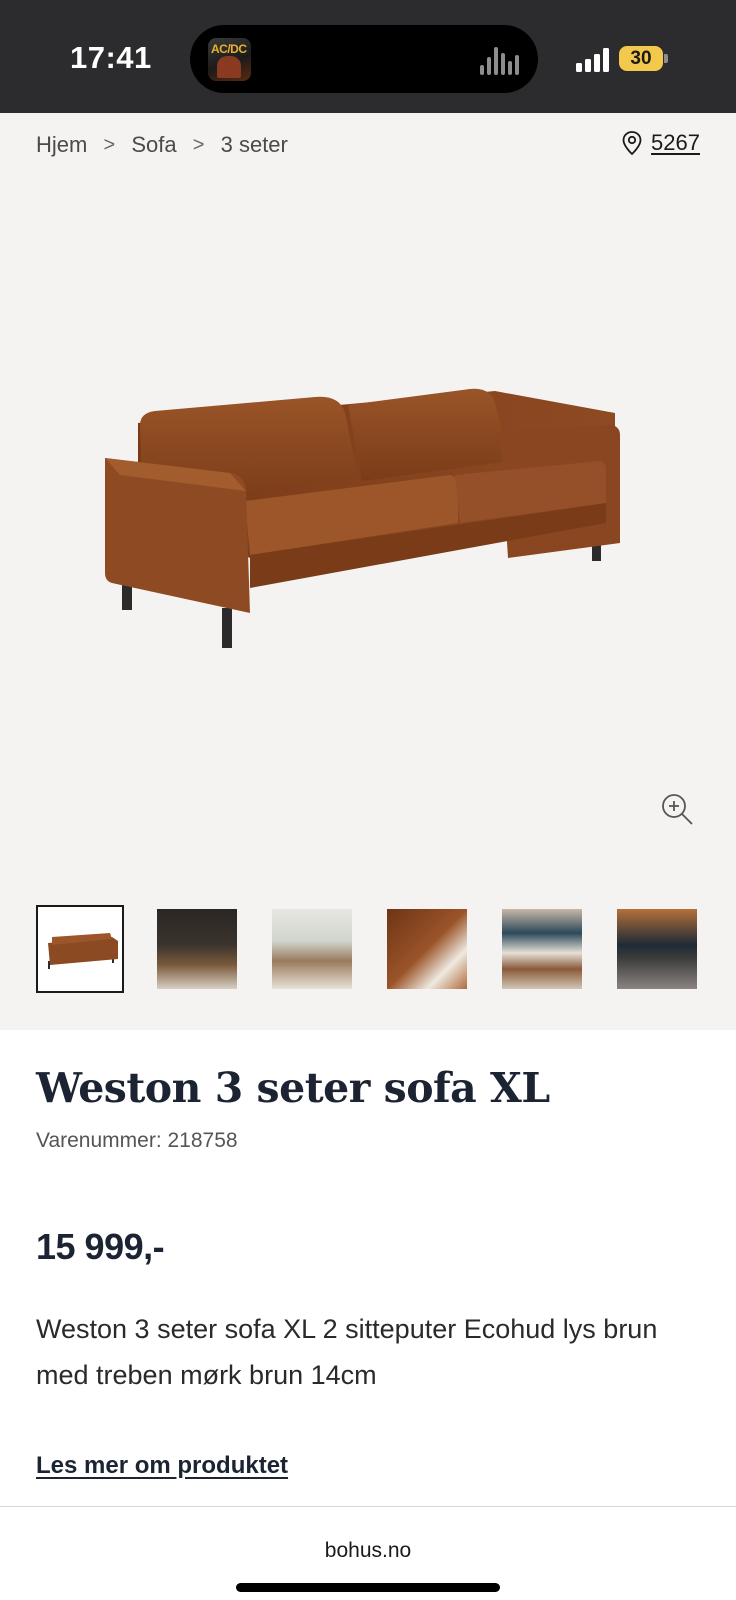  What do you see at coordinates (229, 49) in the screenshot?
I see `album-art-logo: AC/DC` at bounding box center [229, 49].